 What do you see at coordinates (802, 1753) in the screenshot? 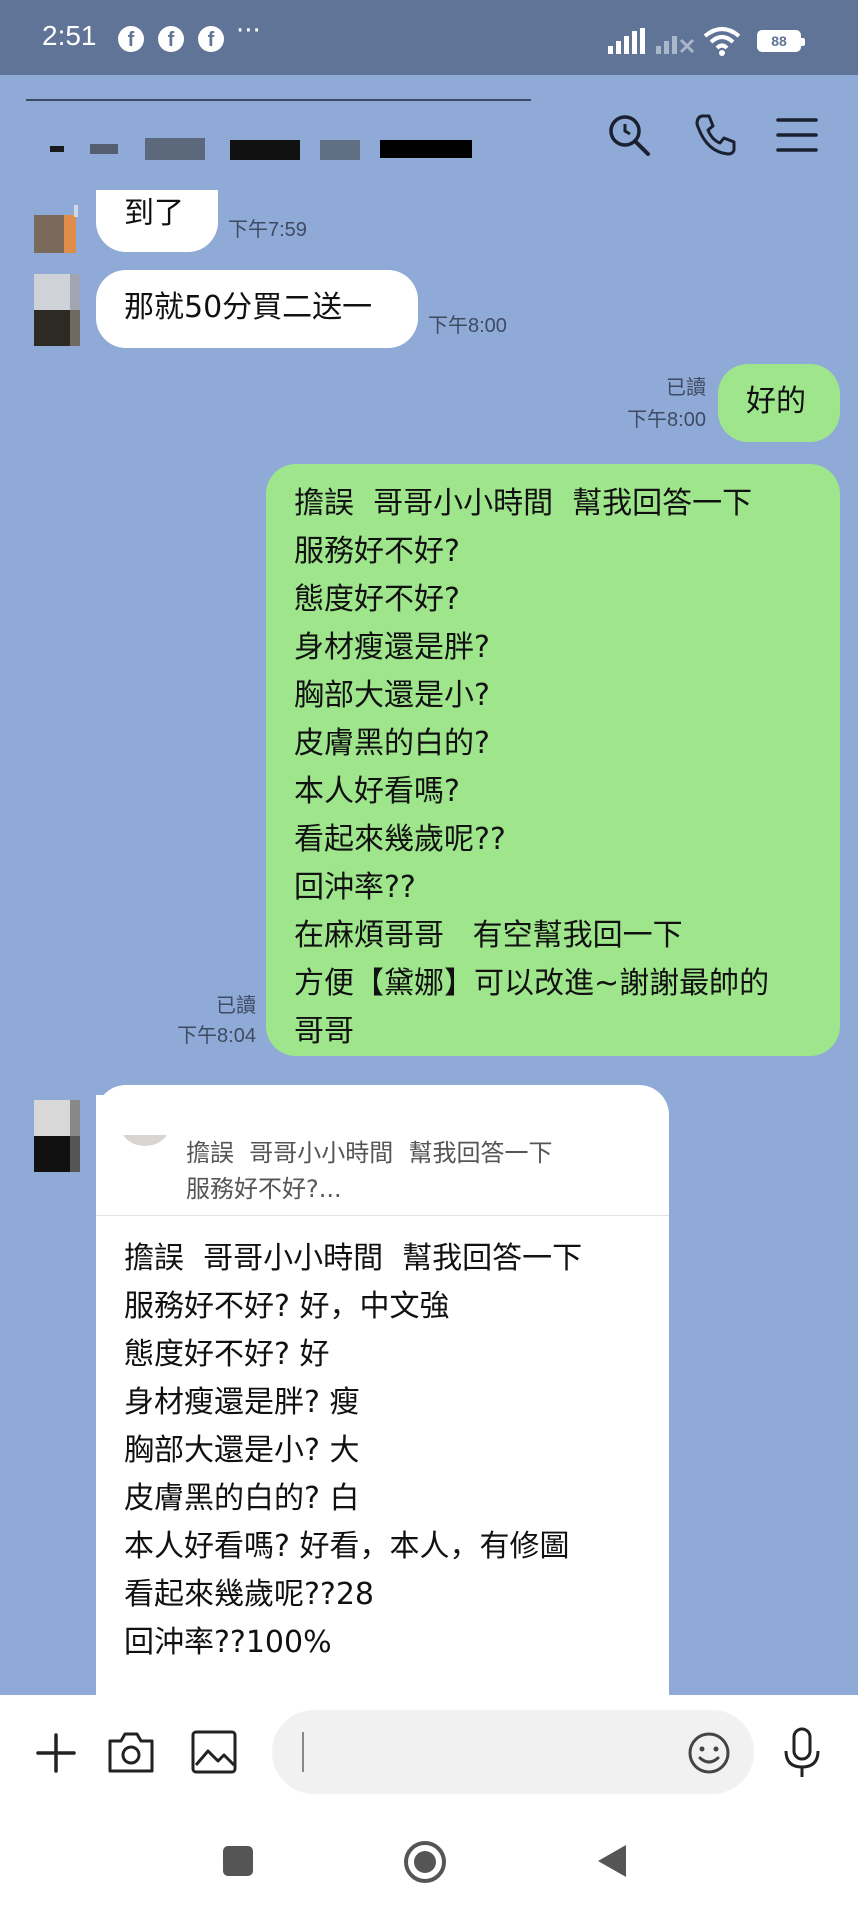
I see `microphone-icon` at bounding box center [802, 1753].